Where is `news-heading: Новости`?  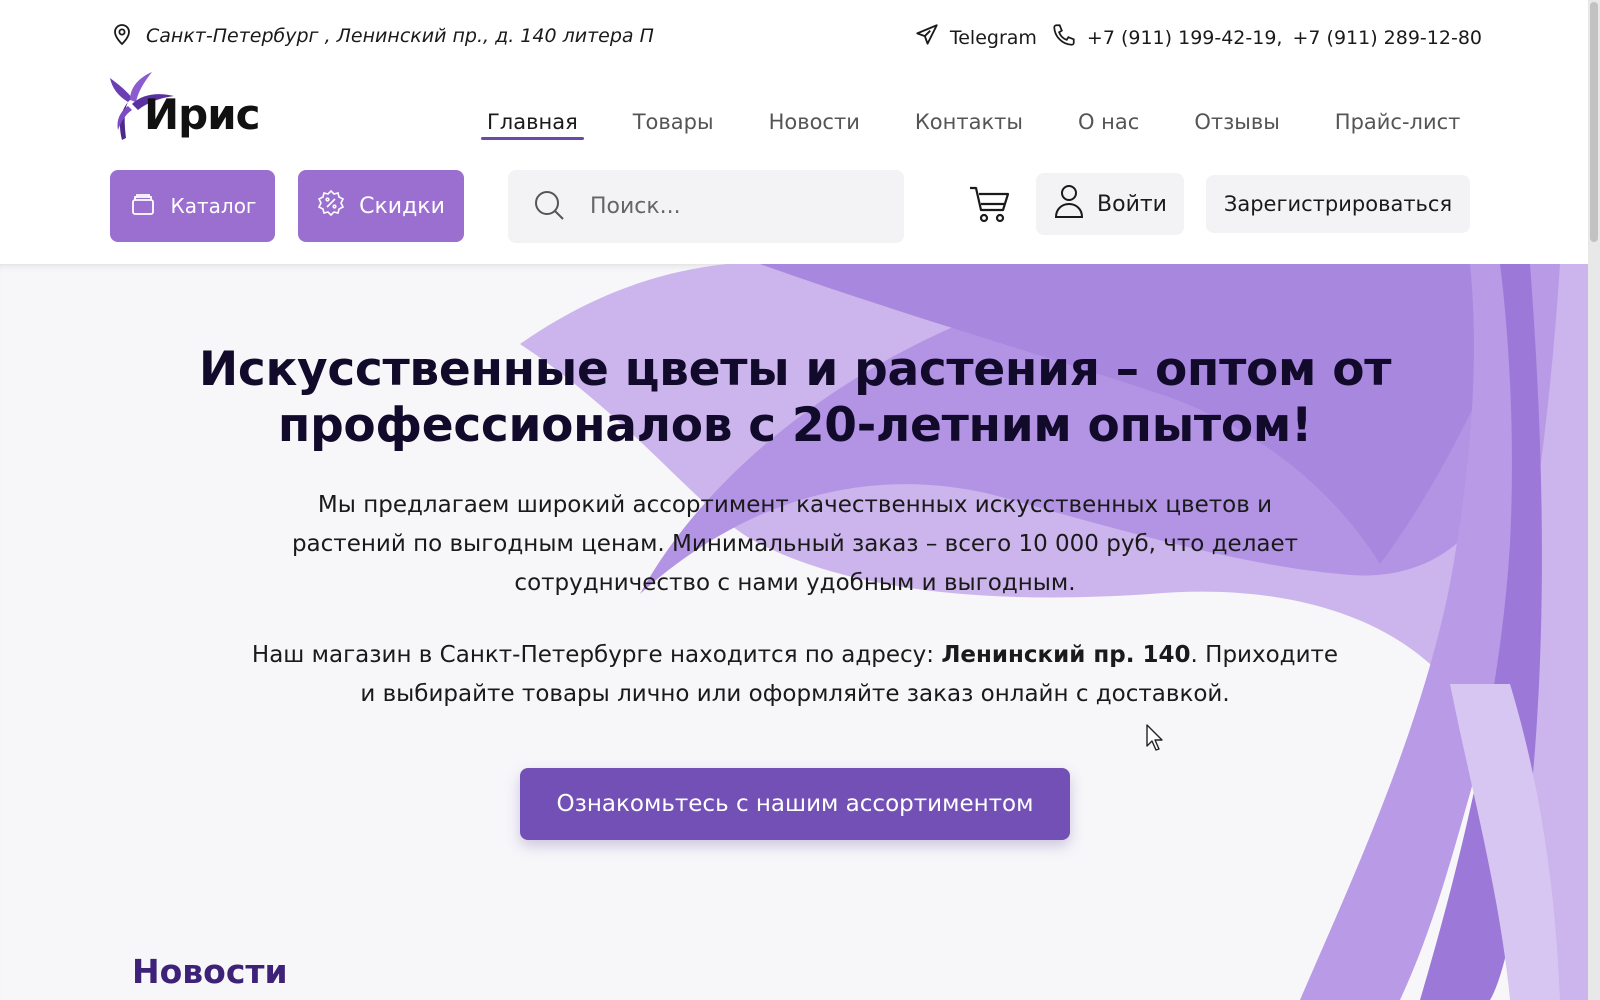 news-heading: Новости is located at coordinates (210, 971).